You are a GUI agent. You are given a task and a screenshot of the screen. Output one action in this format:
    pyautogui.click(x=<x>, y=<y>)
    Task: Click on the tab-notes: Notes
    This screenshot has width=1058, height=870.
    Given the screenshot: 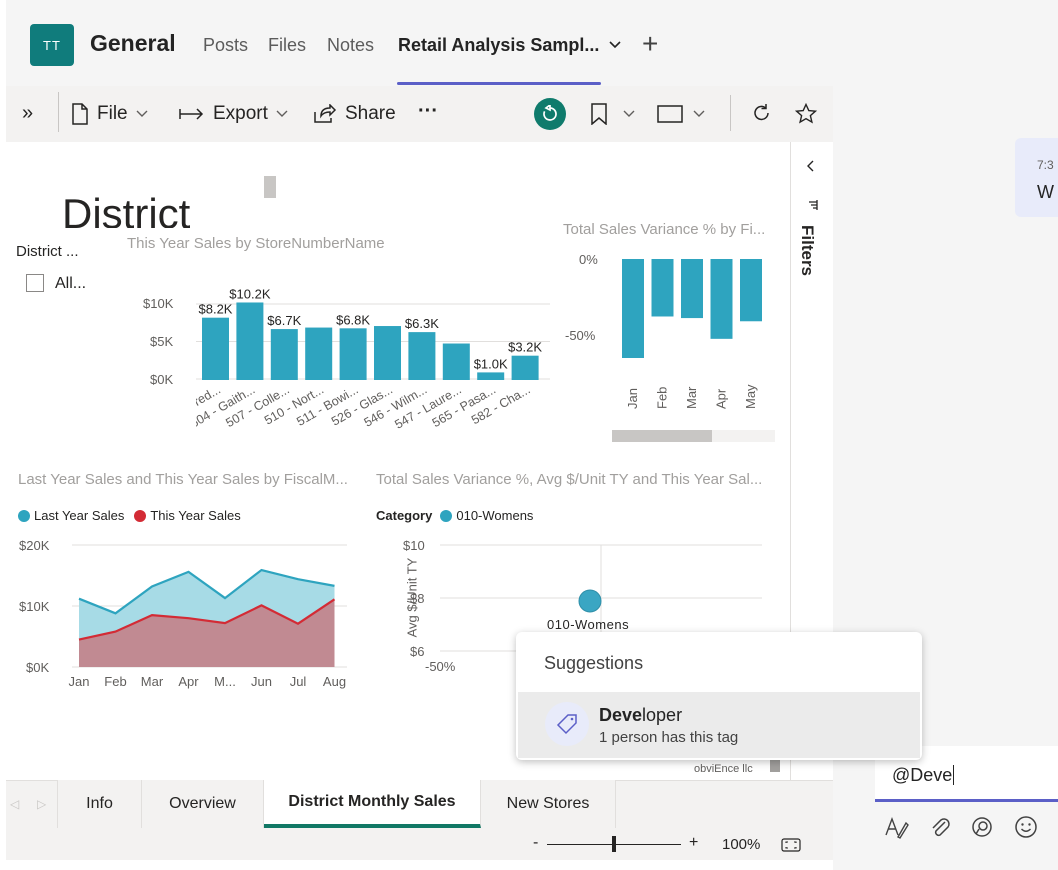 What is the action you would take?
    pyautogui.click(x=350, y=45)
    